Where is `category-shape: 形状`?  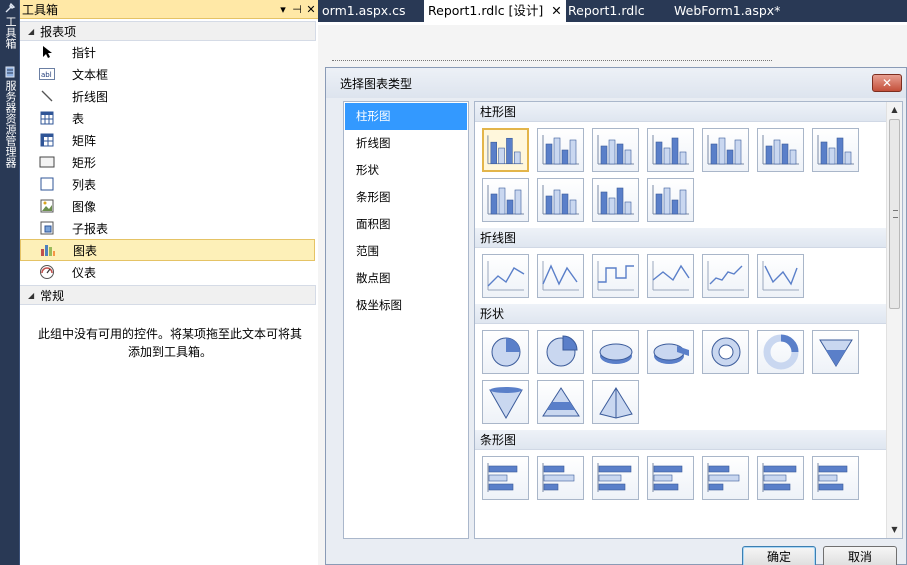 category-shape: 形状 is located at coordinates (406, 170).